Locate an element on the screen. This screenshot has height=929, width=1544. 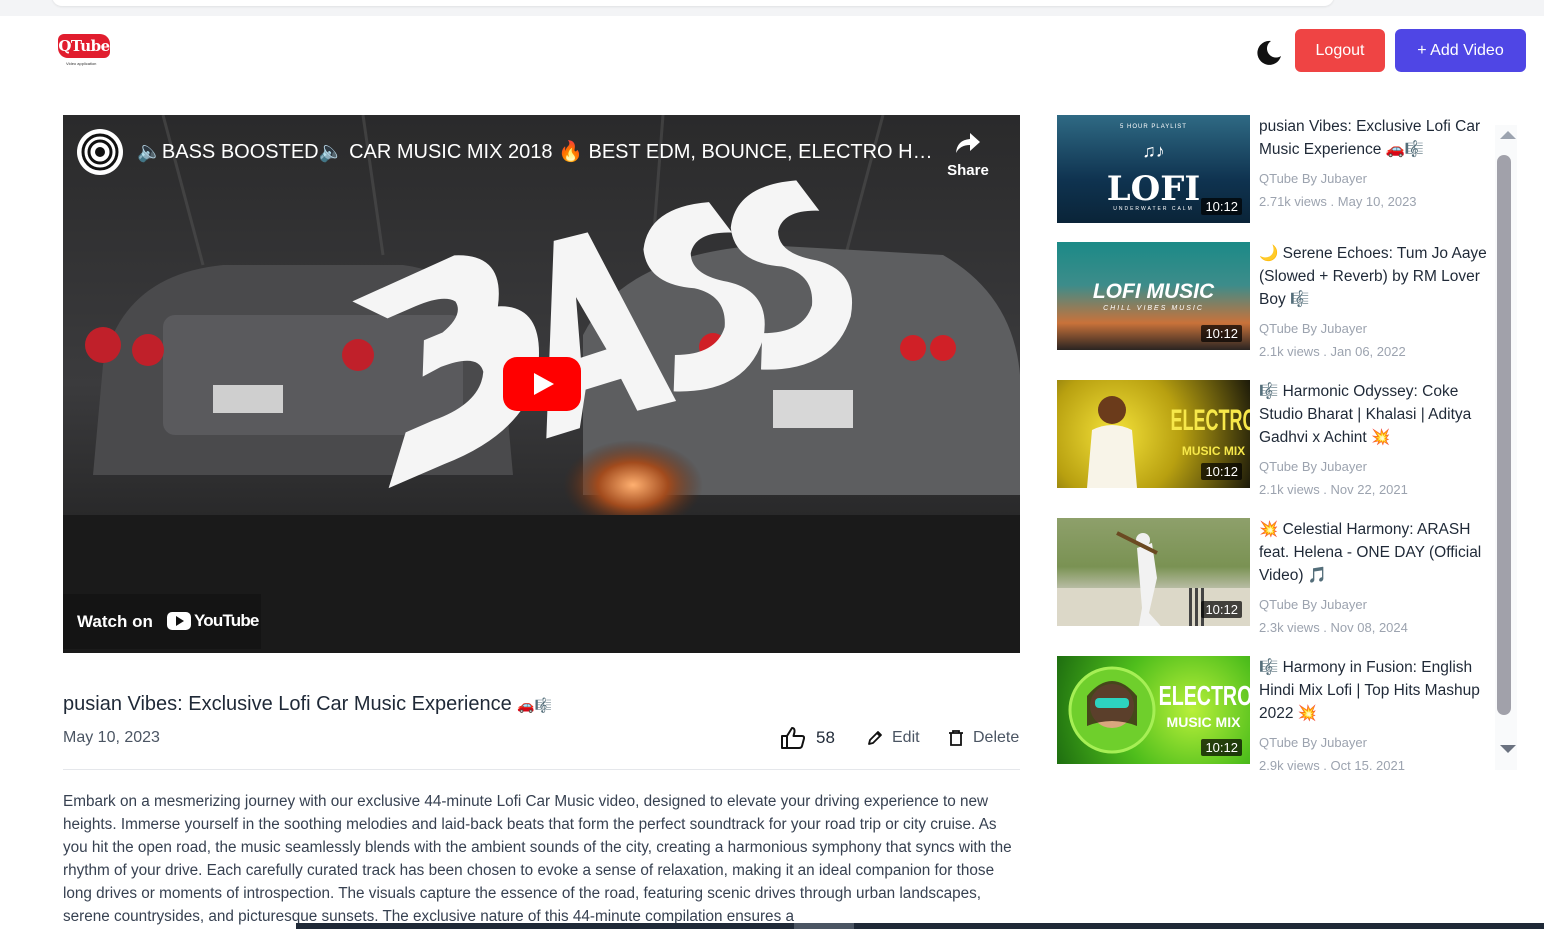
video-title-emojis: 🚗🎼 is located at coordinates (535, 706).